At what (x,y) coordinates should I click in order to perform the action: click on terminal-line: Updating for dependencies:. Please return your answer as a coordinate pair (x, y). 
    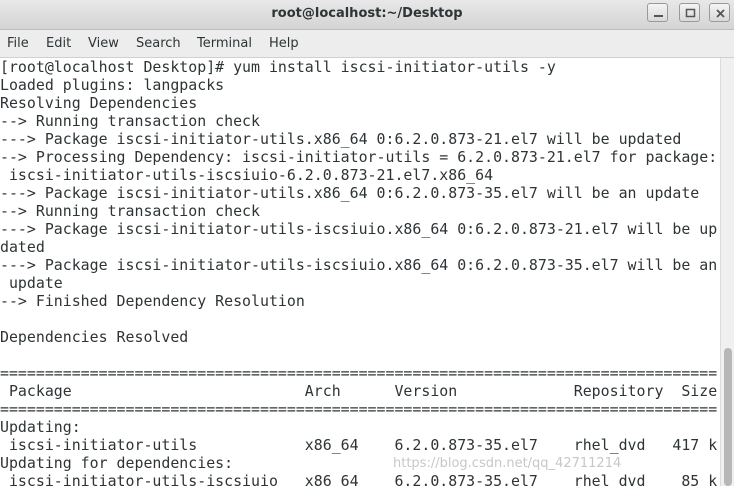
    Looking at the image, I should click on (117, 463).